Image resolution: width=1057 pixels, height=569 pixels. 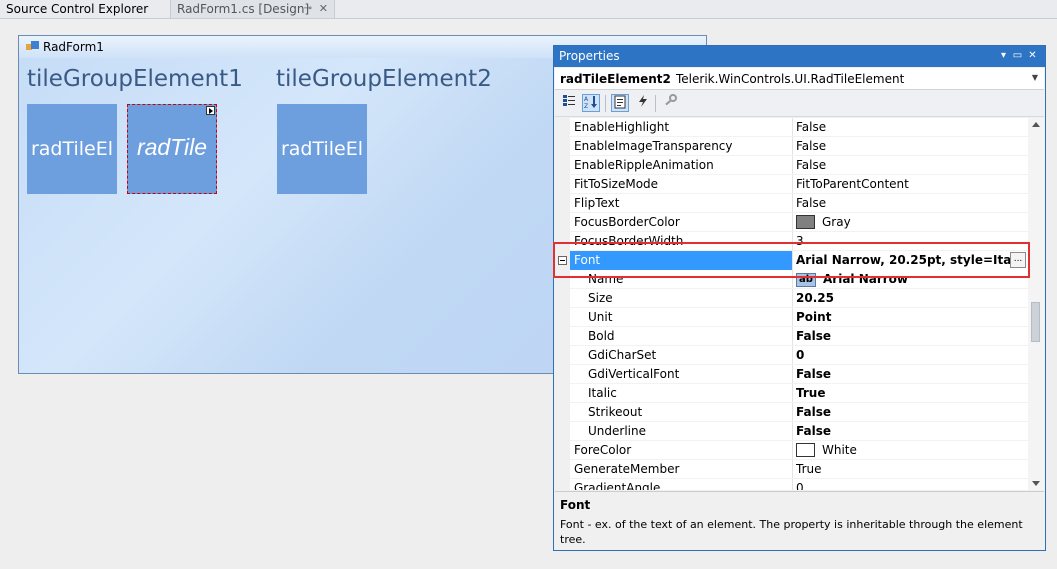 I want to click on property-value: Arial Narrow, 20.25pt, style=Italic, so click(x=911, y=260).